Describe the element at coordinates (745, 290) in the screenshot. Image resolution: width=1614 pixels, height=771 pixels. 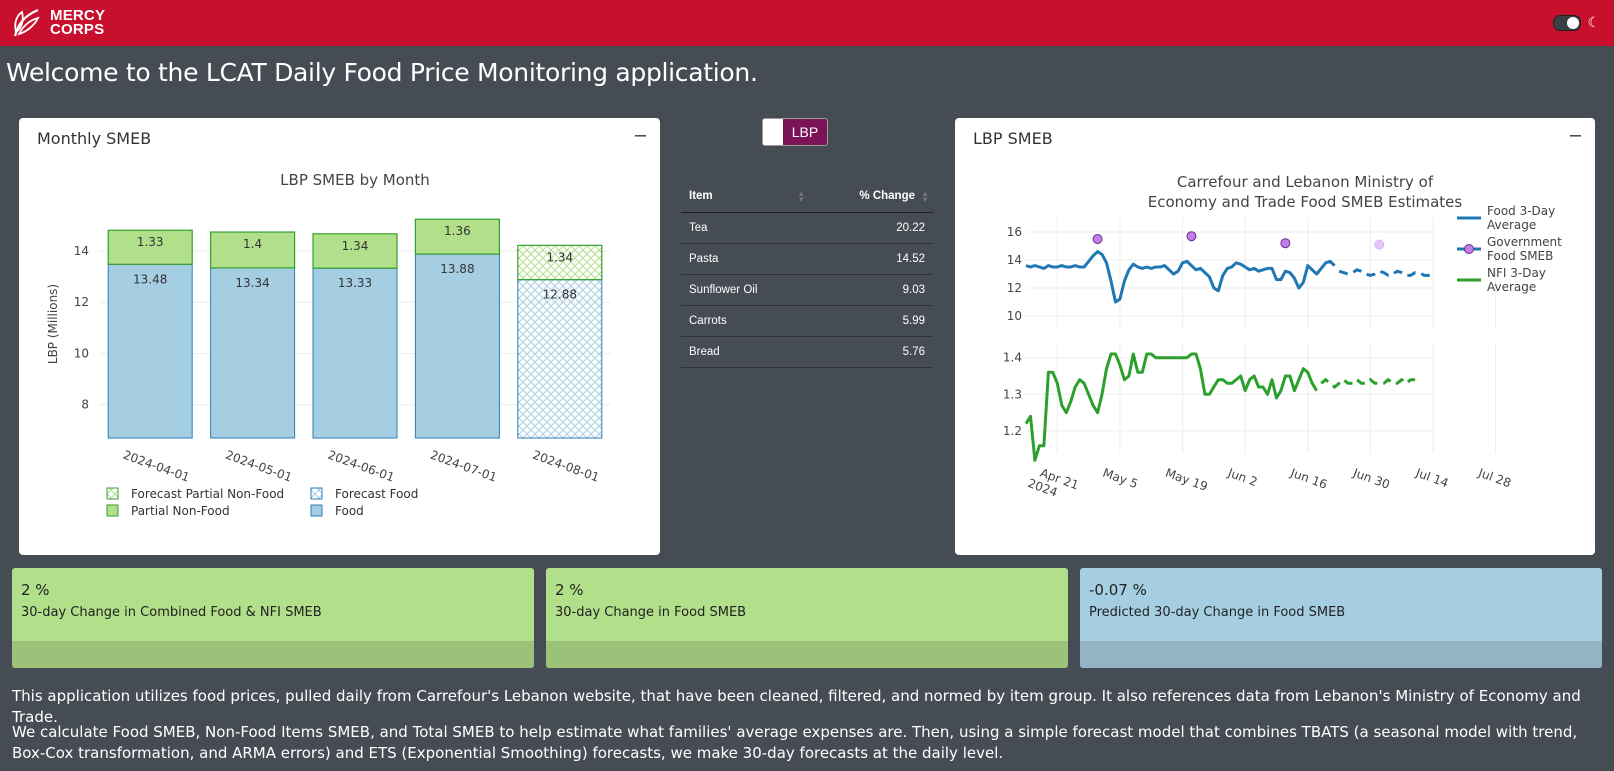
I see `item-cell: Sunflower Oil` at that location.